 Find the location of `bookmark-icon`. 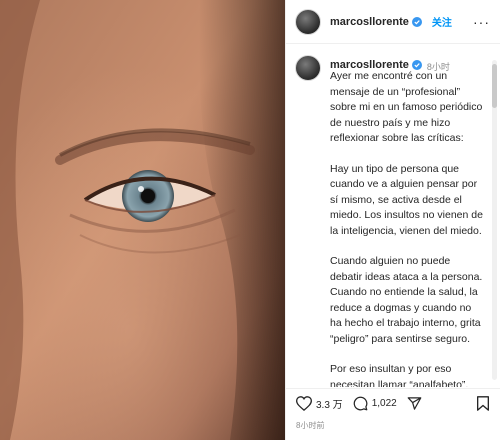

bookmark-icon is located at coordinates (483, 403).